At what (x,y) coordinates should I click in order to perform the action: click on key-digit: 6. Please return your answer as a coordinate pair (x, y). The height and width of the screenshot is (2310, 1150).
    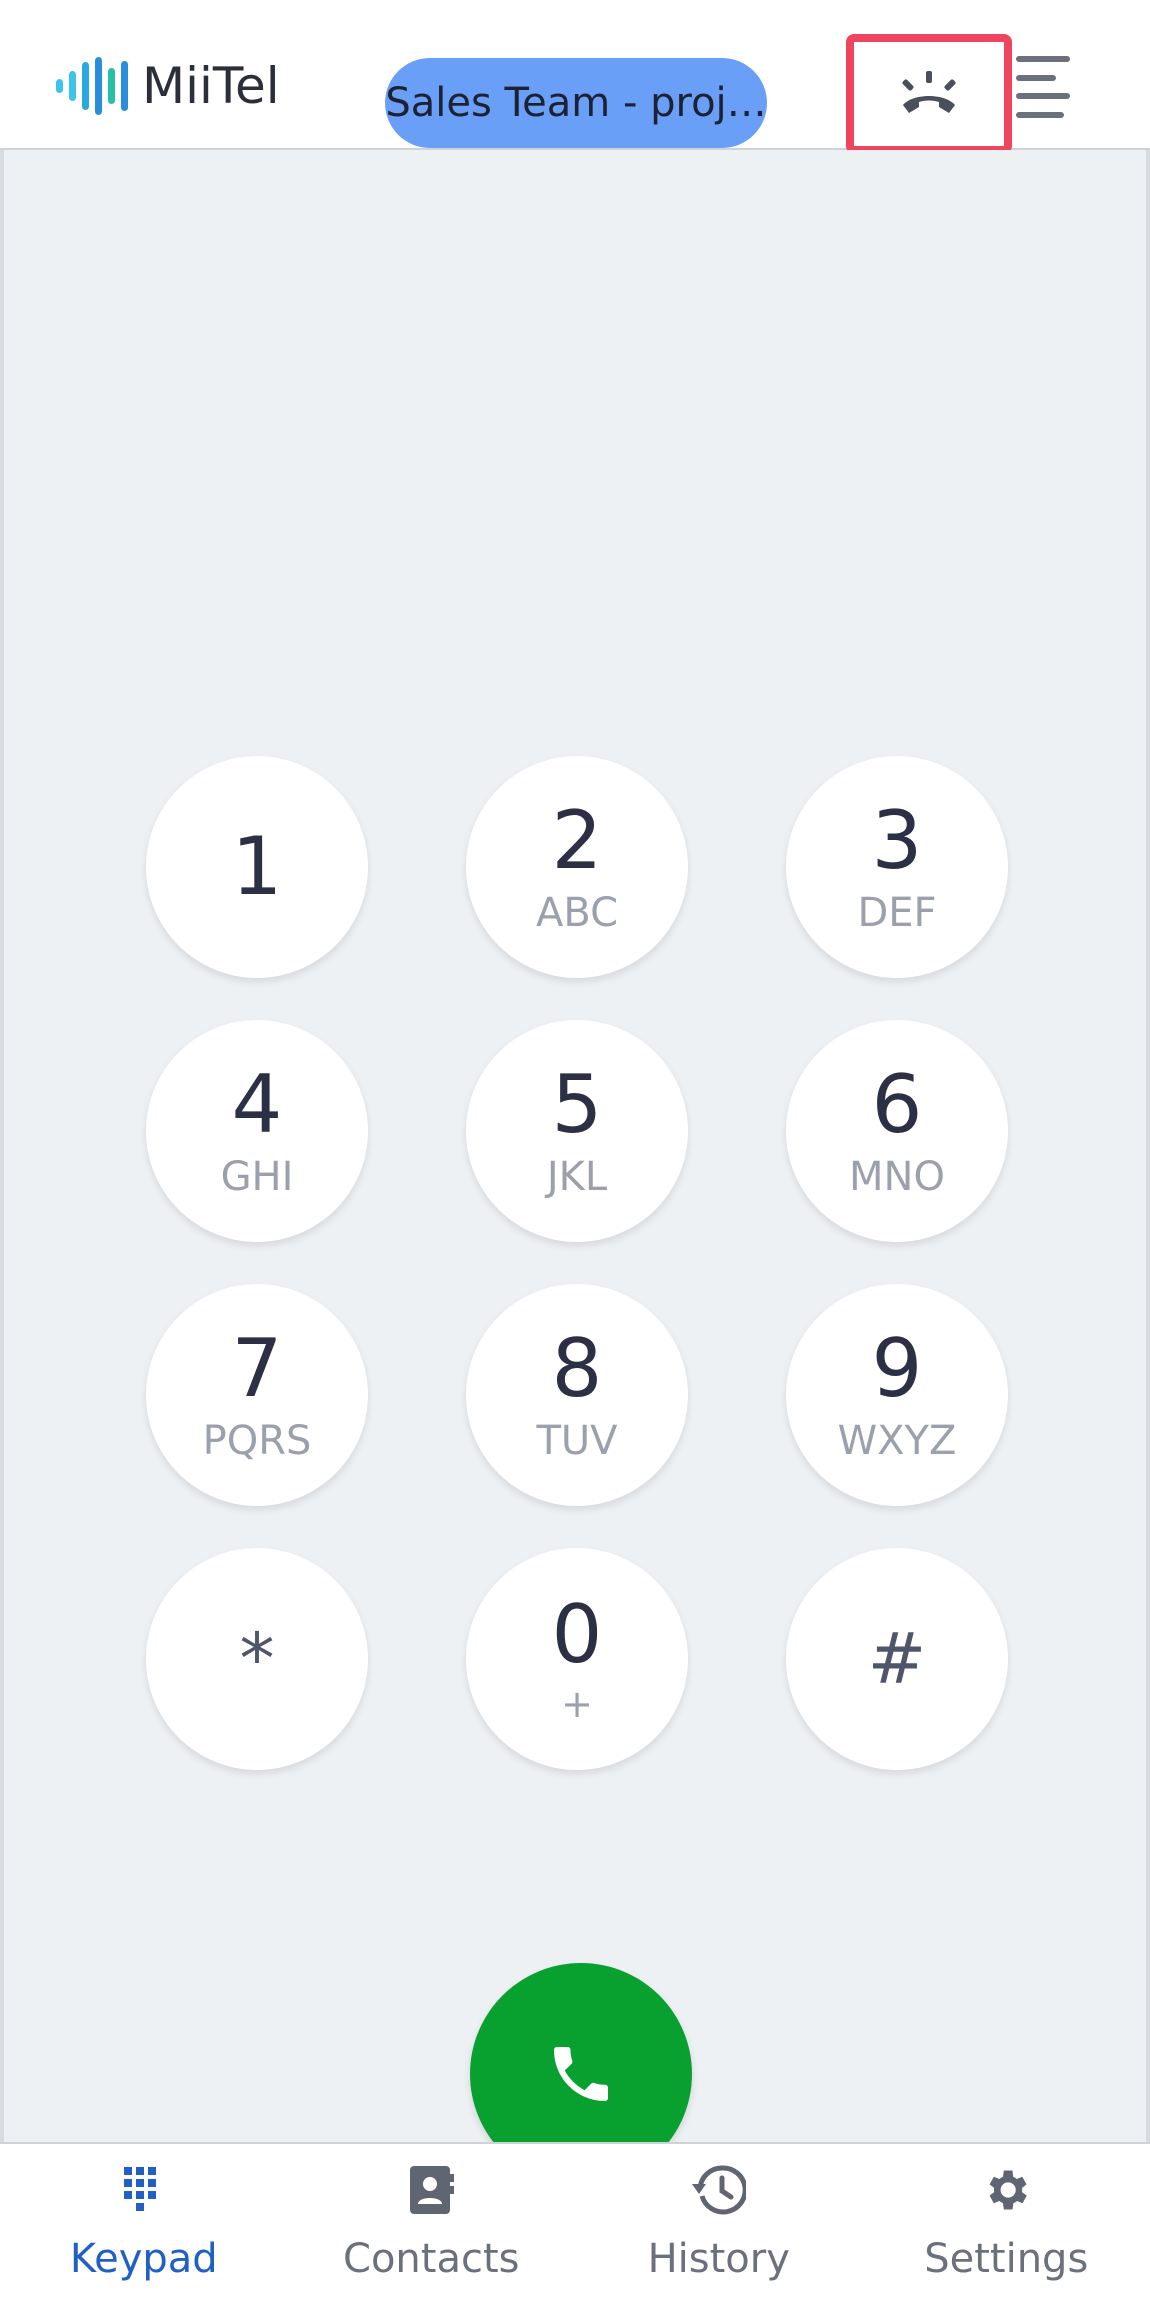
    Looking at the image, I should click on (897, 1104).